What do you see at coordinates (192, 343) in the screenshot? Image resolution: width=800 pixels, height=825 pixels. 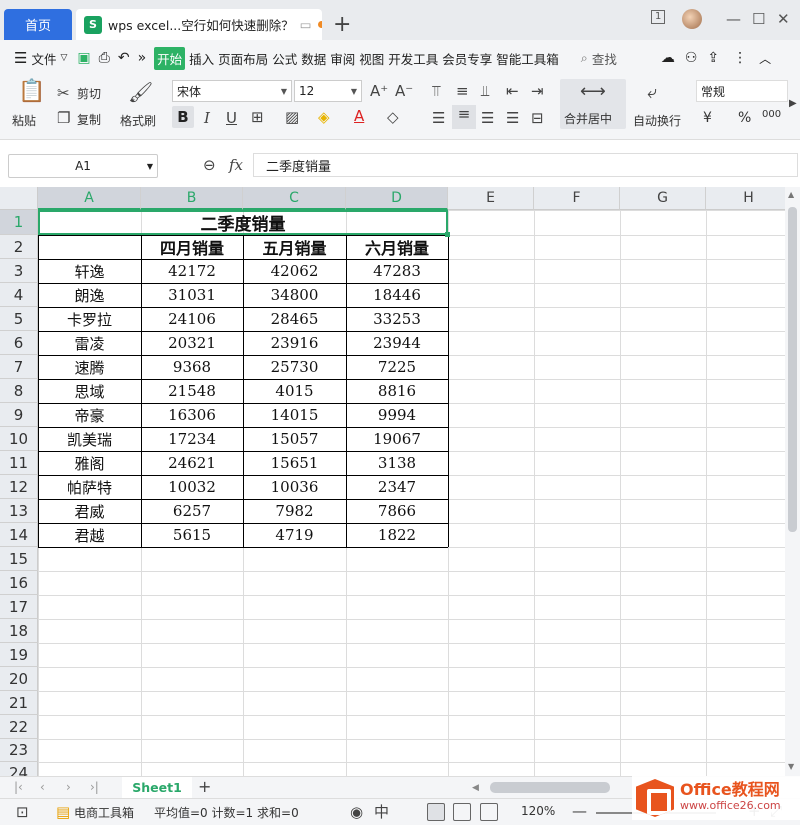 I see `sales-value-cell: 20321` at bounding box center [192, 343].